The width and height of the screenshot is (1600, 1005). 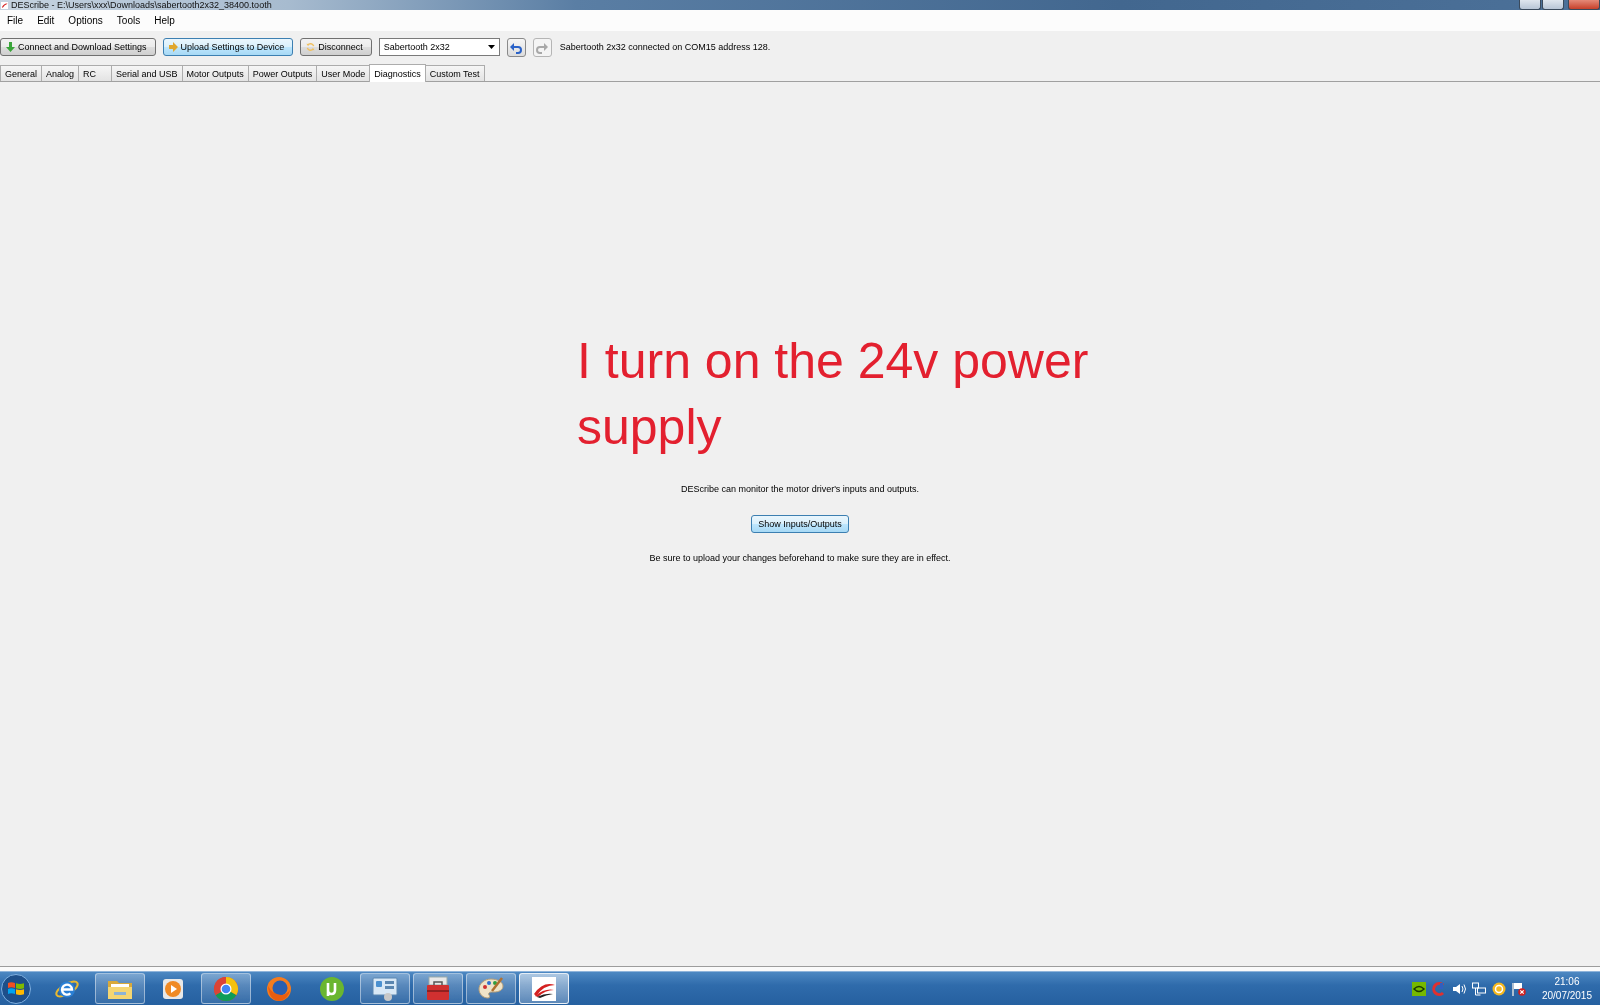 I want to click on down-arrow-icon, so click(x=10, y=47).